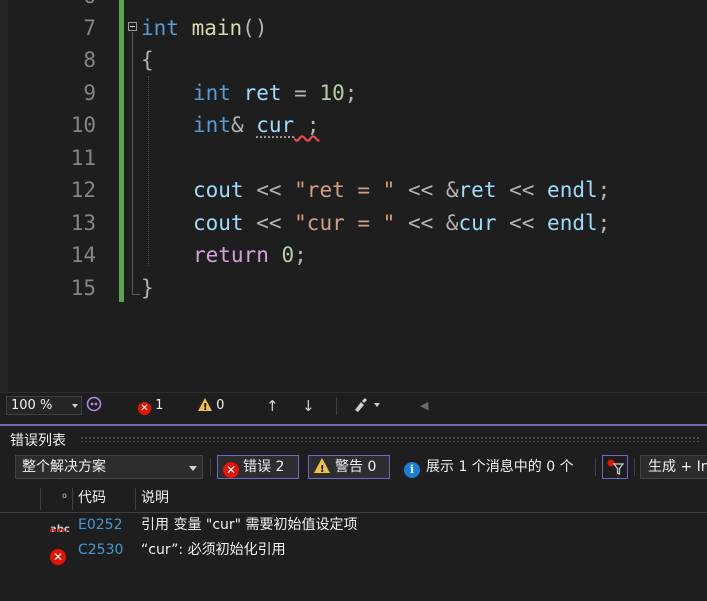 The height and width of the screenshot is (601, 707). I want to click on code-line-8: {, so click(147, 60).